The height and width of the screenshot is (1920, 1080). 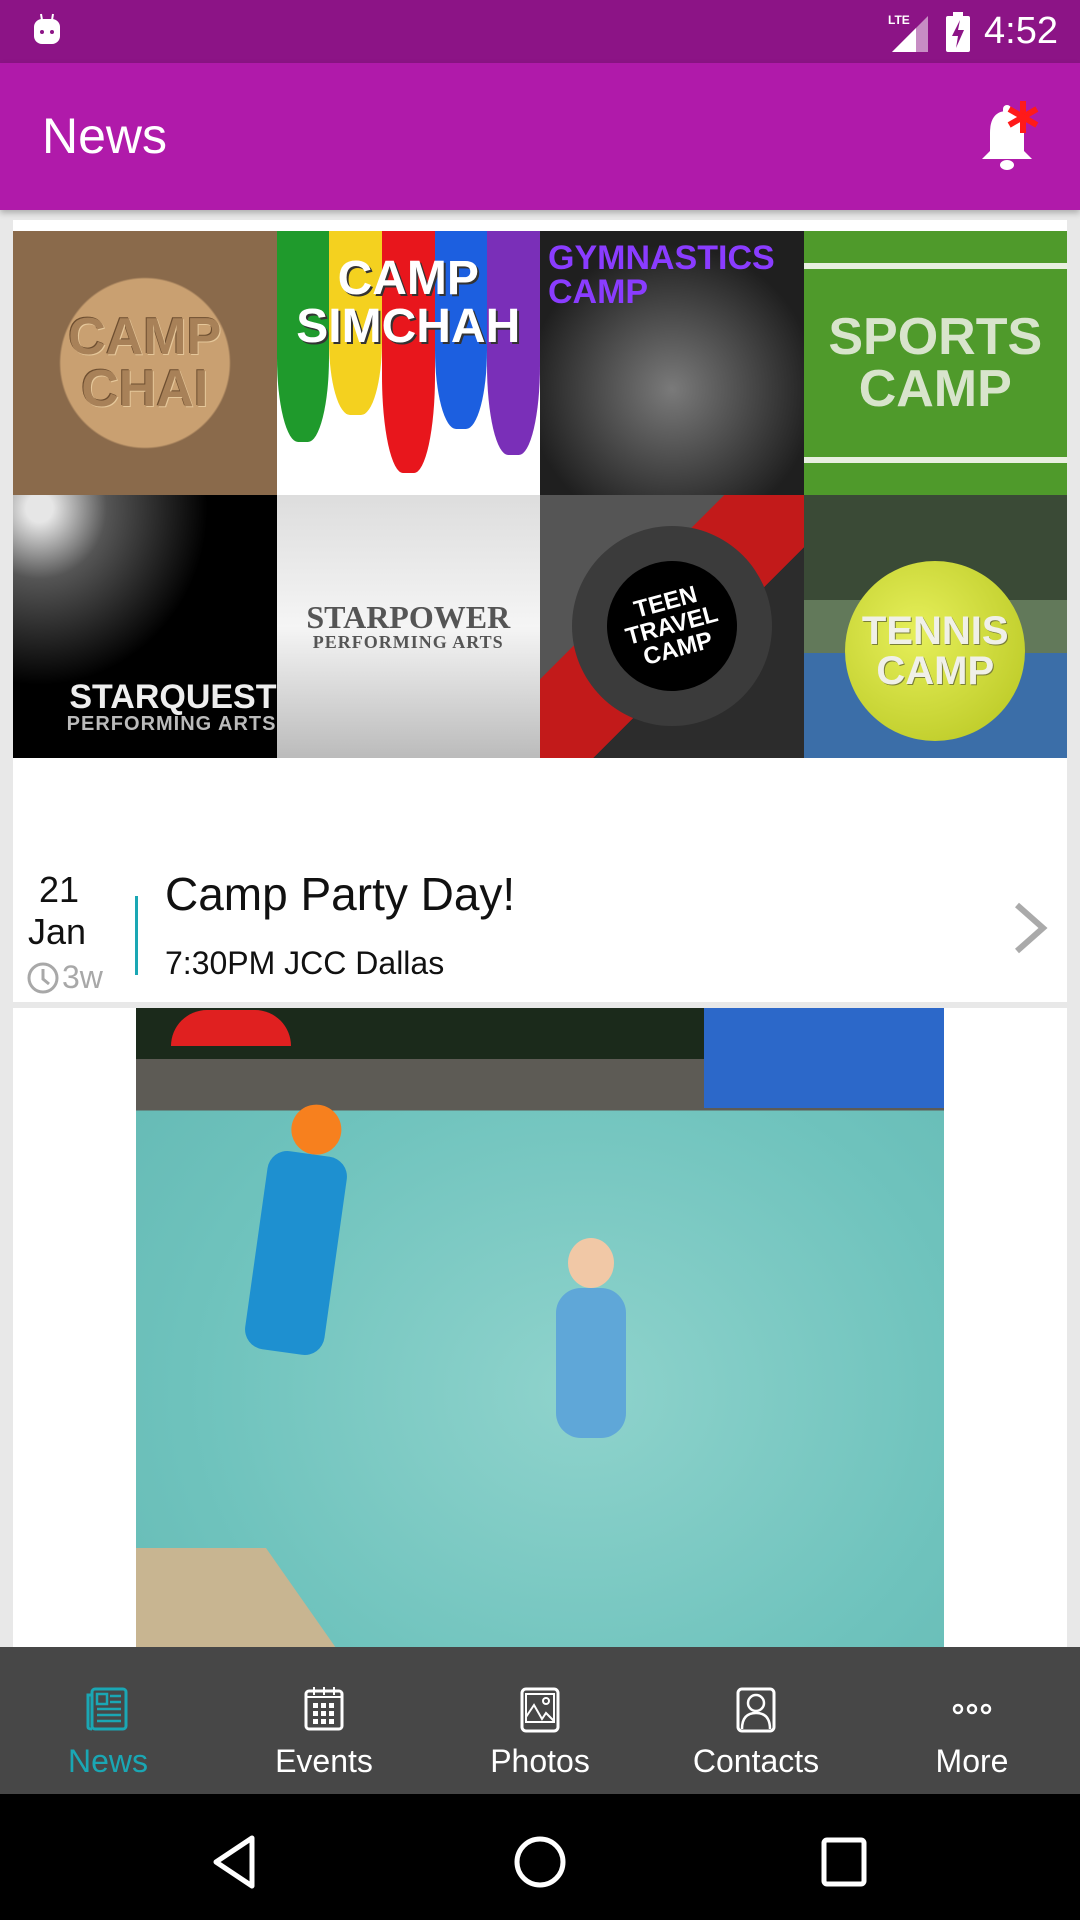 I want to click on bottom-navigation: News Events Photos Contacts More, so click(x=540, y=1720).